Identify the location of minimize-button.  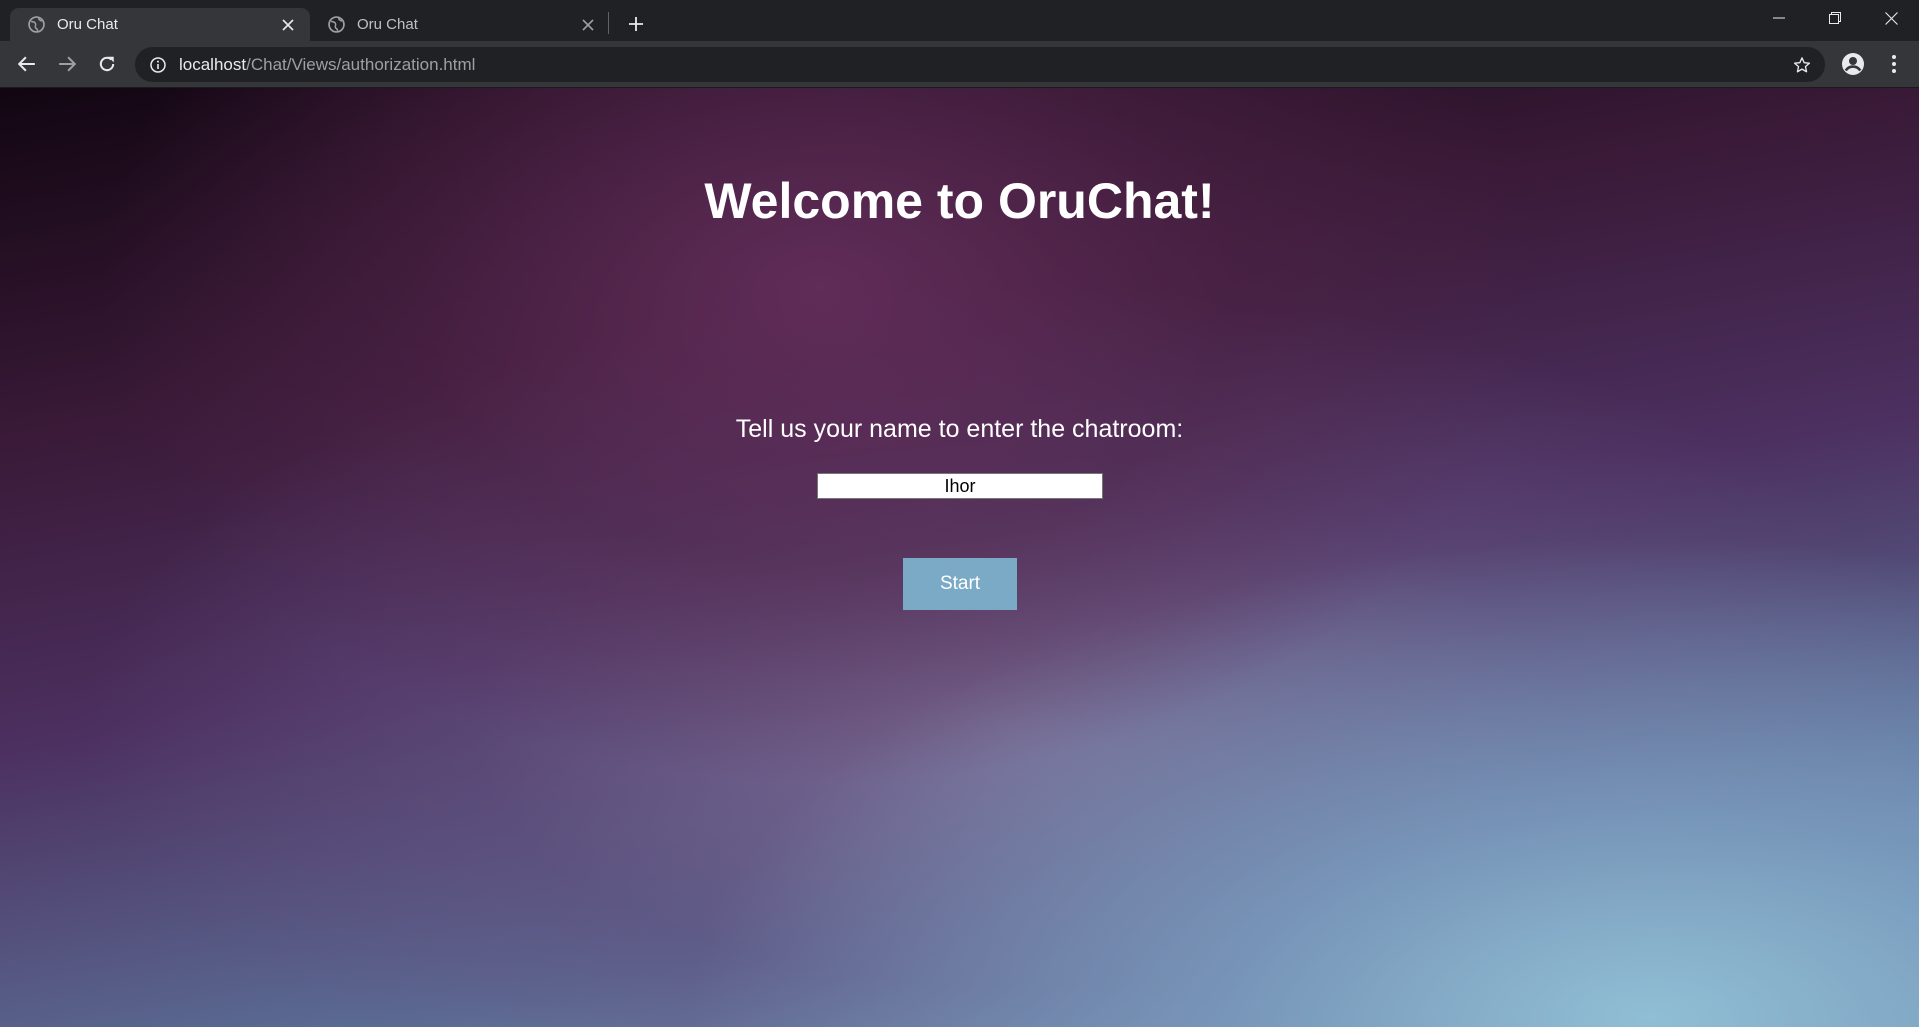
(1779, 18).